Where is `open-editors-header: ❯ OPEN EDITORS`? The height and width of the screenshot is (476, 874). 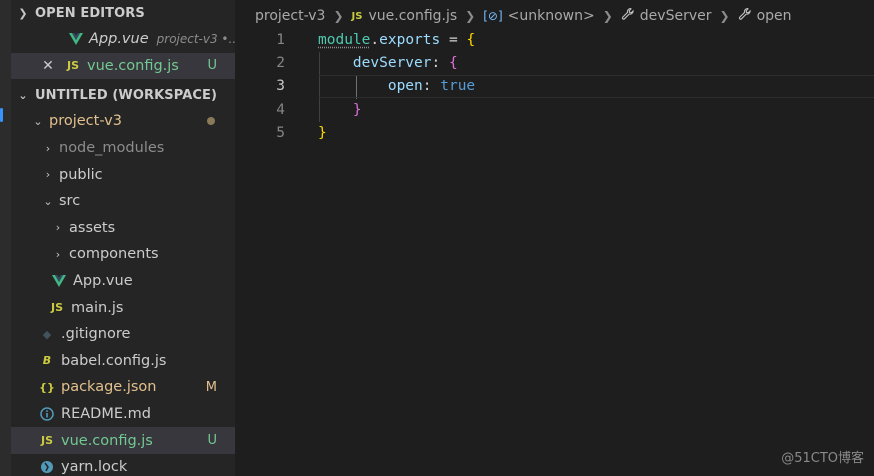
open-editors-header: ❯ OPEN EDITORS is located at coordinates (123, 13).